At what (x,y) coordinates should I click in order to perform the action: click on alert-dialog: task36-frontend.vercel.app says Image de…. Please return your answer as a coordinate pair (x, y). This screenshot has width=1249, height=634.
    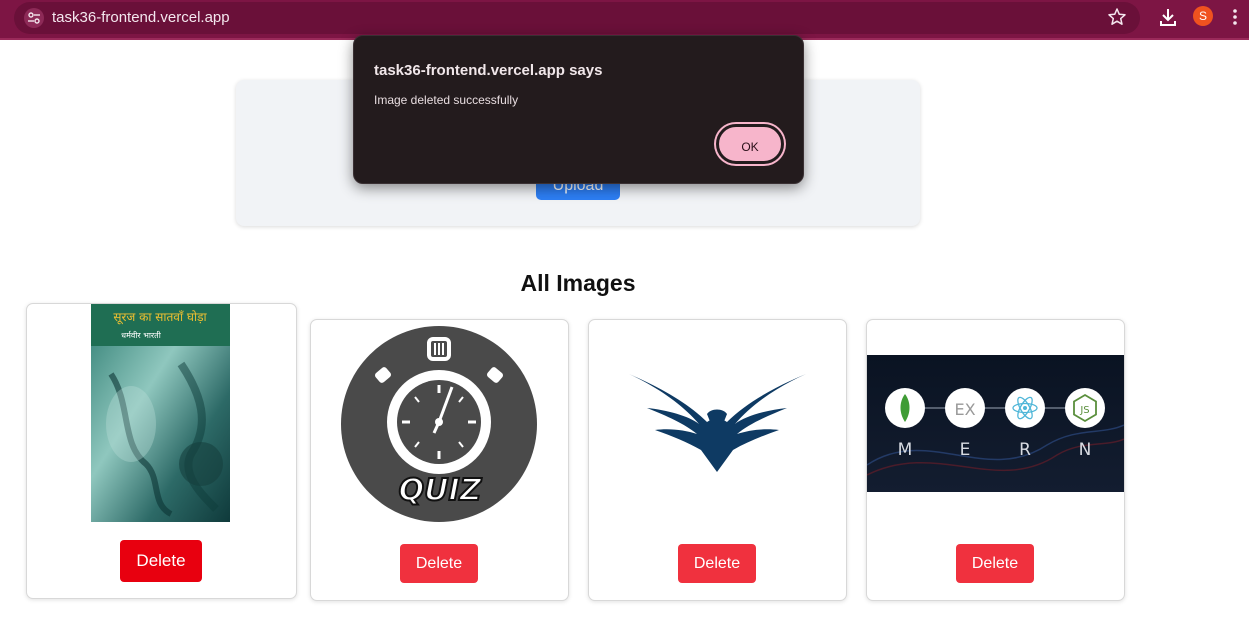
    Looking at the image, I should click on (578, 109).